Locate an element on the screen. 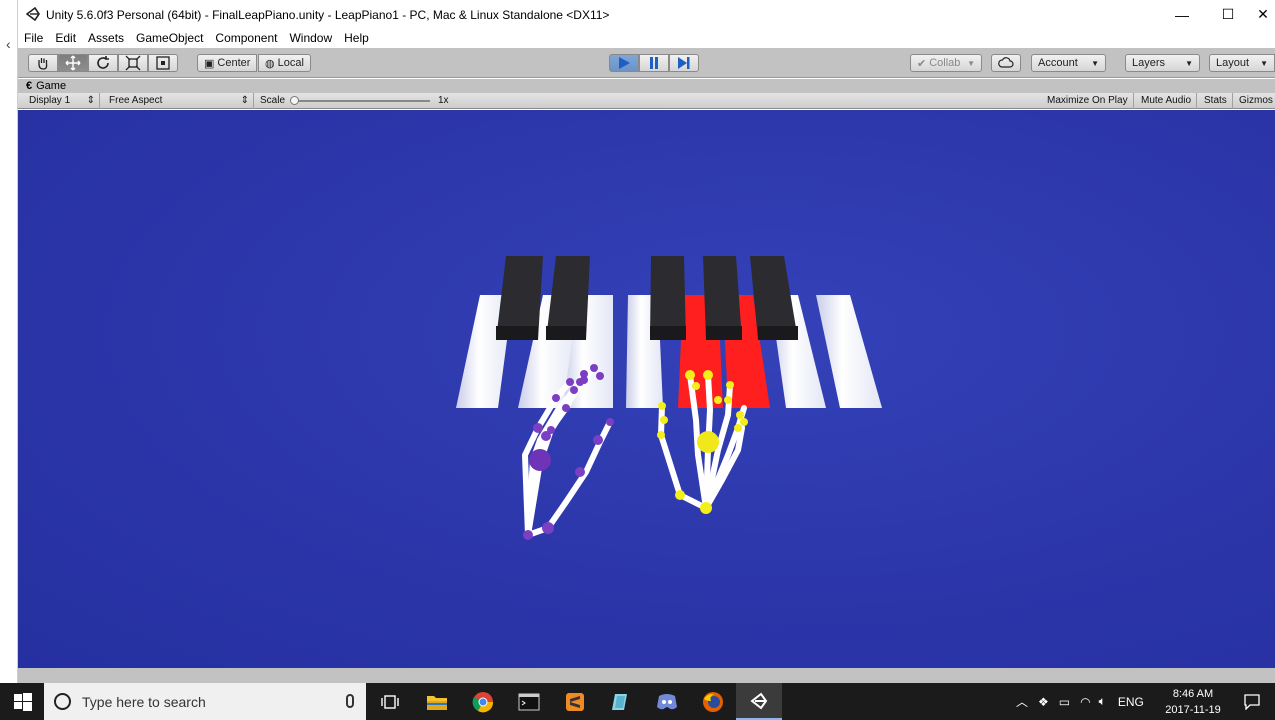  play-button is located at coordinates (624, 63).